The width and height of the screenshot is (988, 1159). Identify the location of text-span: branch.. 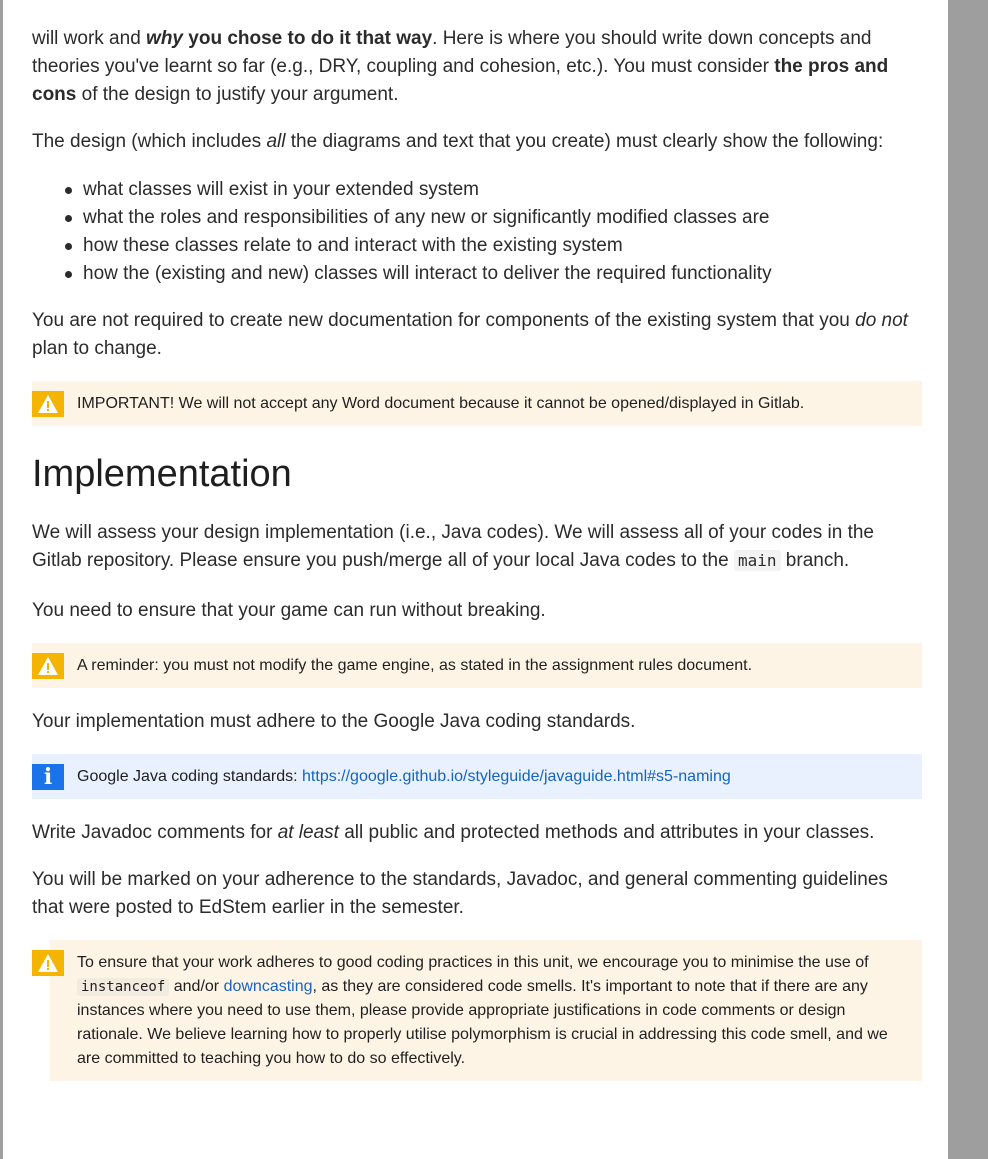
(815, 560).